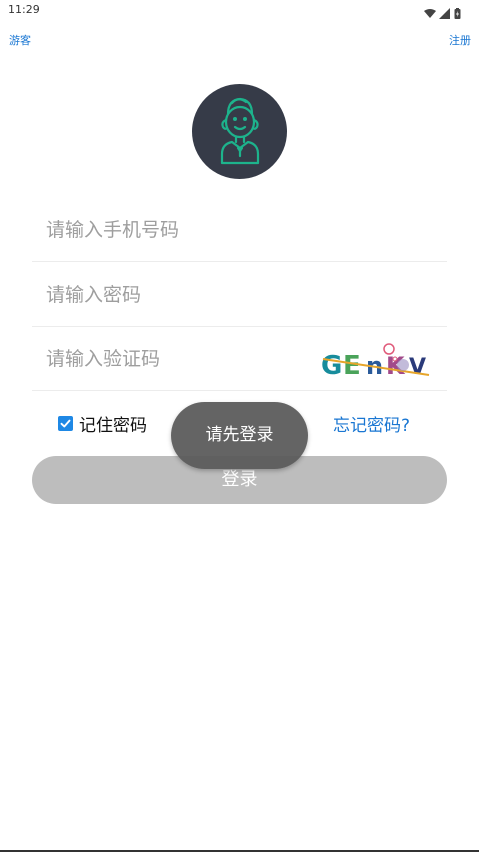  I want to click on remember-checkbox, so click(65, 423).